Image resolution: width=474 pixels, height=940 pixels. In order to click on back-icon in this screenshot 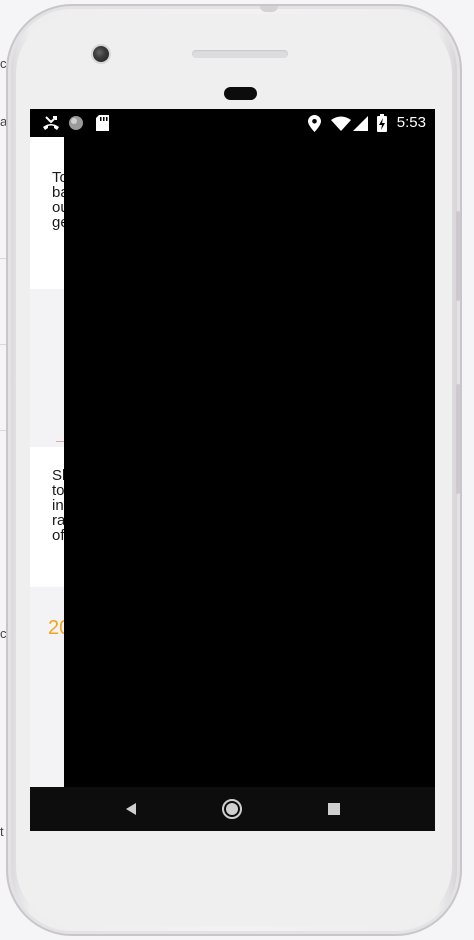, I will do `click(131, 809)`.